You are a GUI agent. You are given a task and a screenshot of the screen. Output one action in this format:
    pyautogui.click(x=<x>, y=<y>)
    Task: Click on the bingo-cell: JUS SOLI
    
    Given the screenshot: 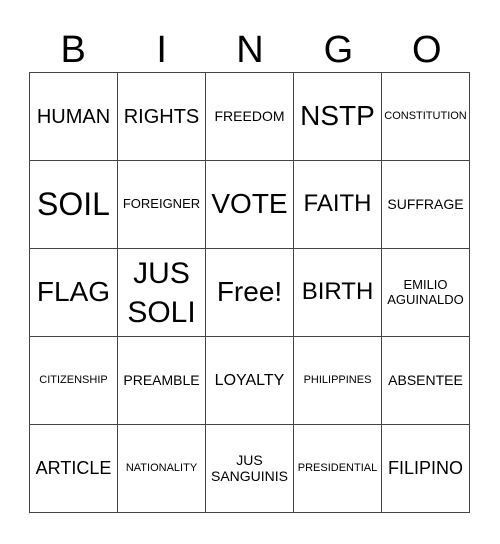 What is the action you would take?
    pyautogui.click(x=162, y=293)
    